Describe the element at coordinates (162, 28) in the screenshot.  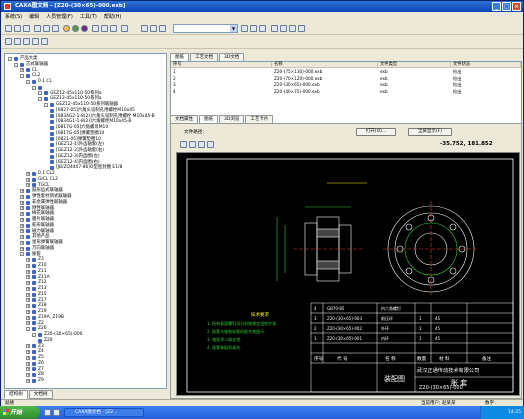
I see `refresh-icon` at that location.